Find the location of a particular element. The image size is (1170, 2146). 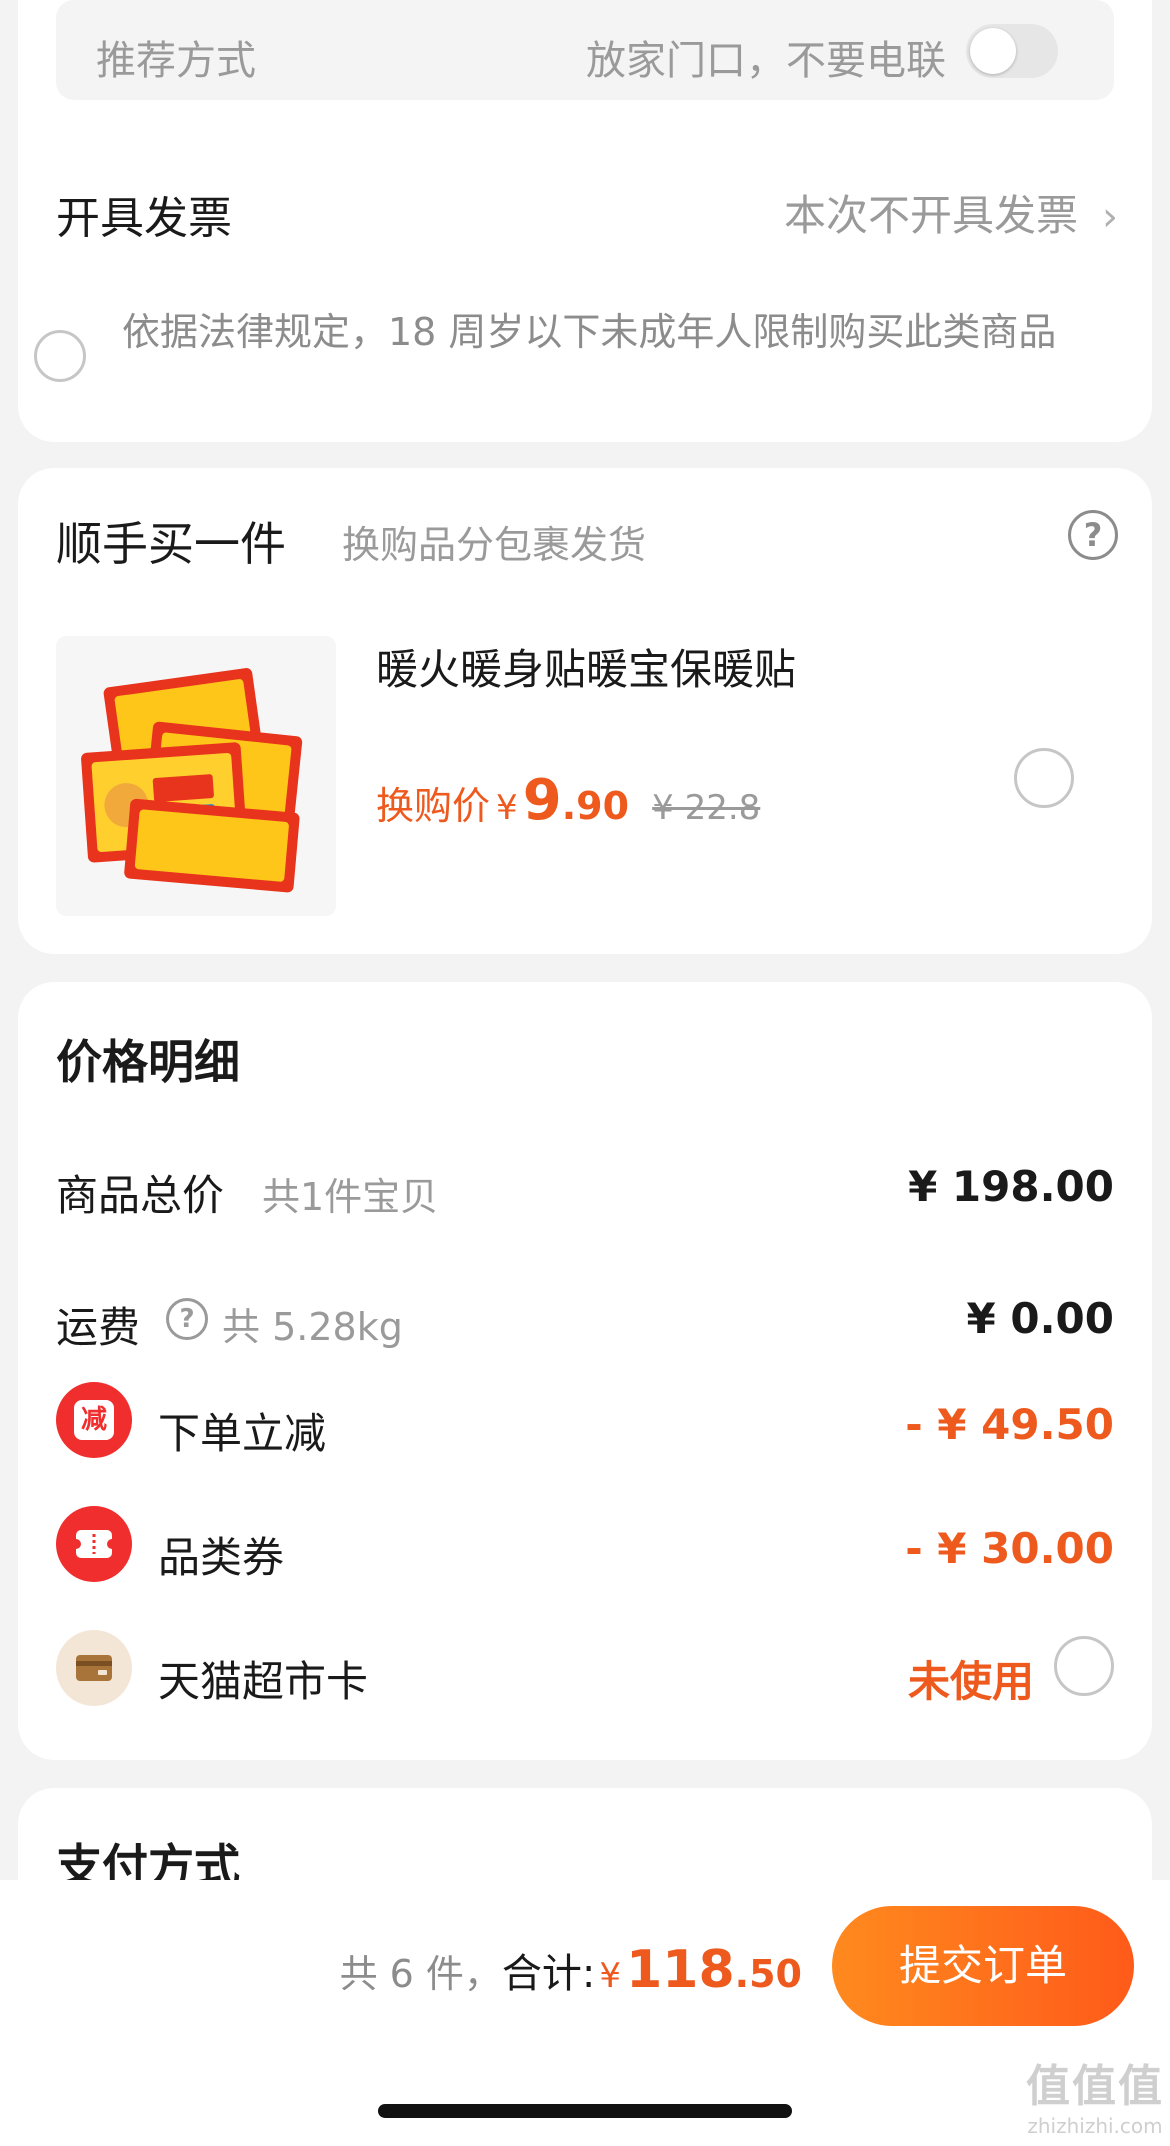

product-price: 换购价 ¥ 9.90 ¥ 22.8 is located at coordinates (568, 800).